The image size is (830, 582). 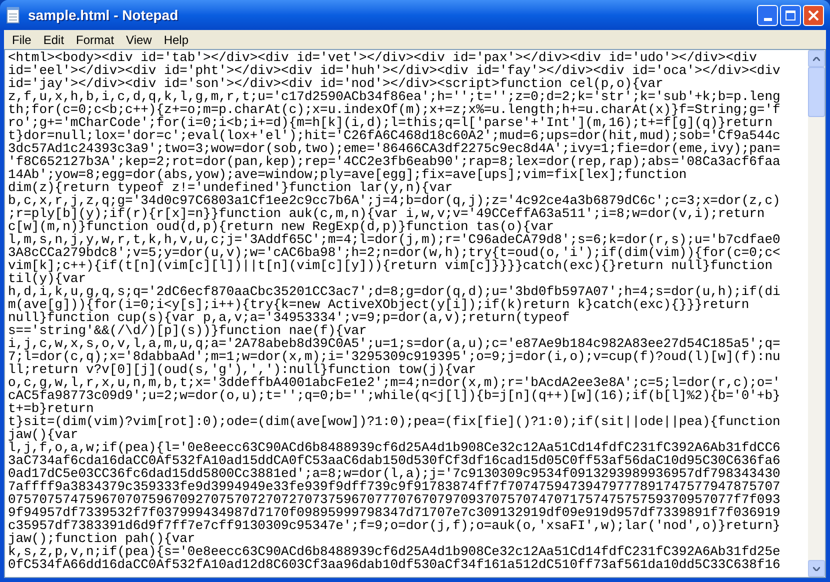 I want to click on menu-item: File, so click(x=22, y=39).